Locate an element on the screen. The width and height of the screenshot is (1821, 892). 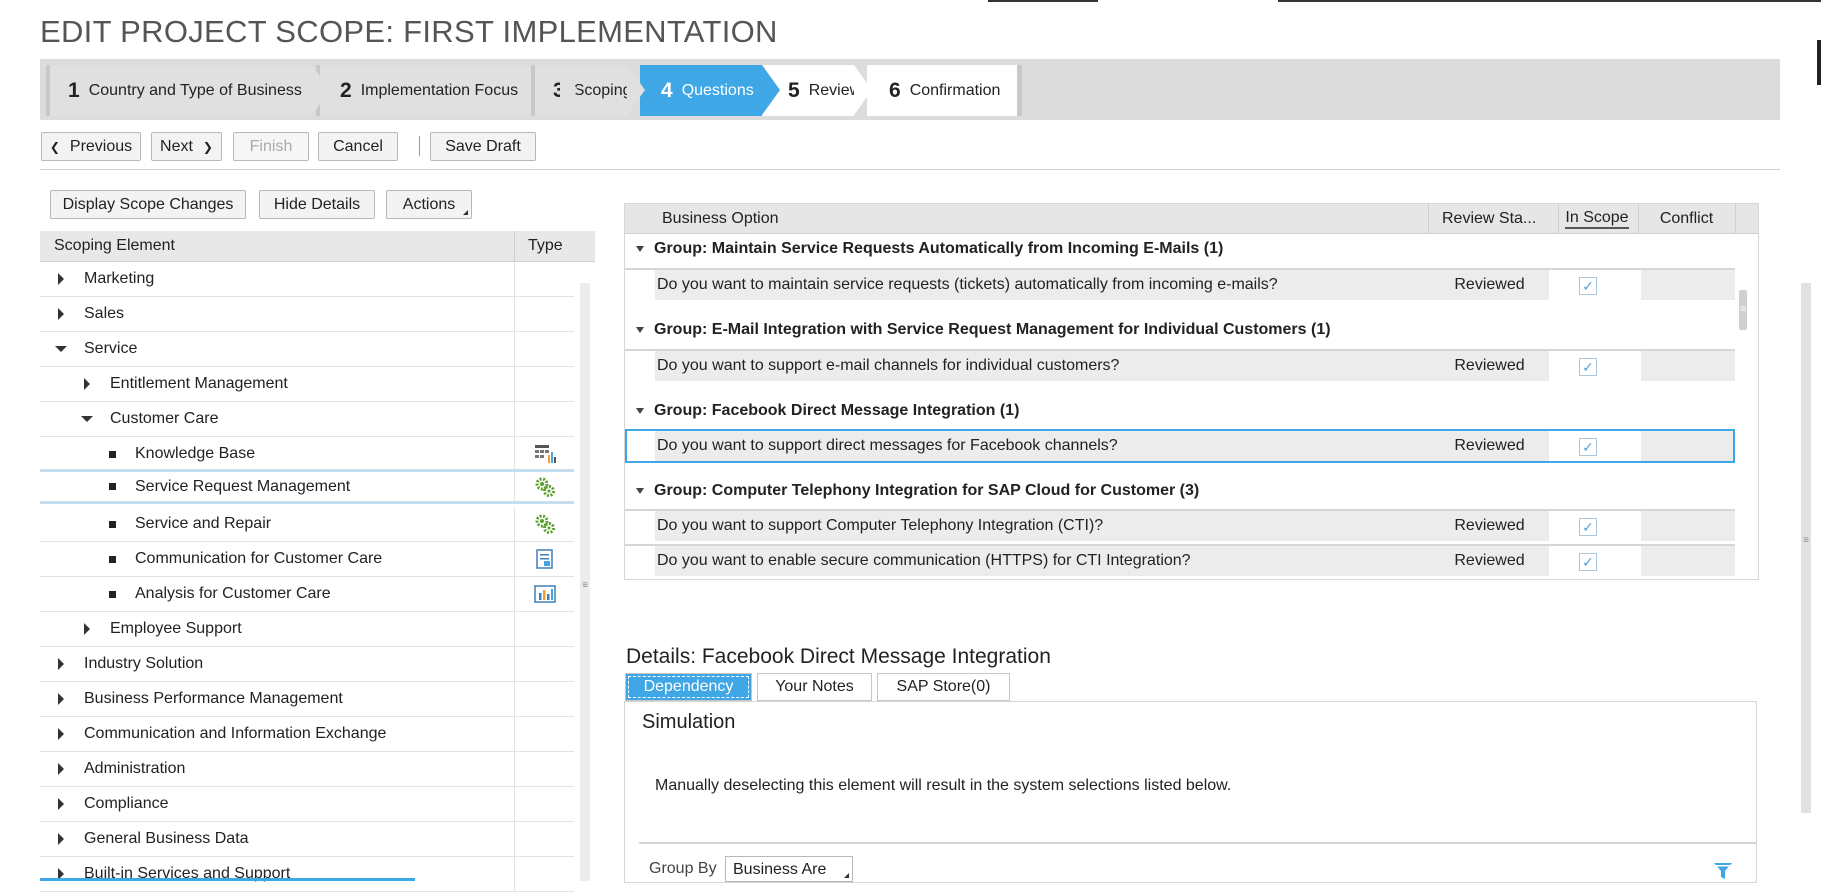
dropdown-corner-icon is located at coordinates (846, 875).